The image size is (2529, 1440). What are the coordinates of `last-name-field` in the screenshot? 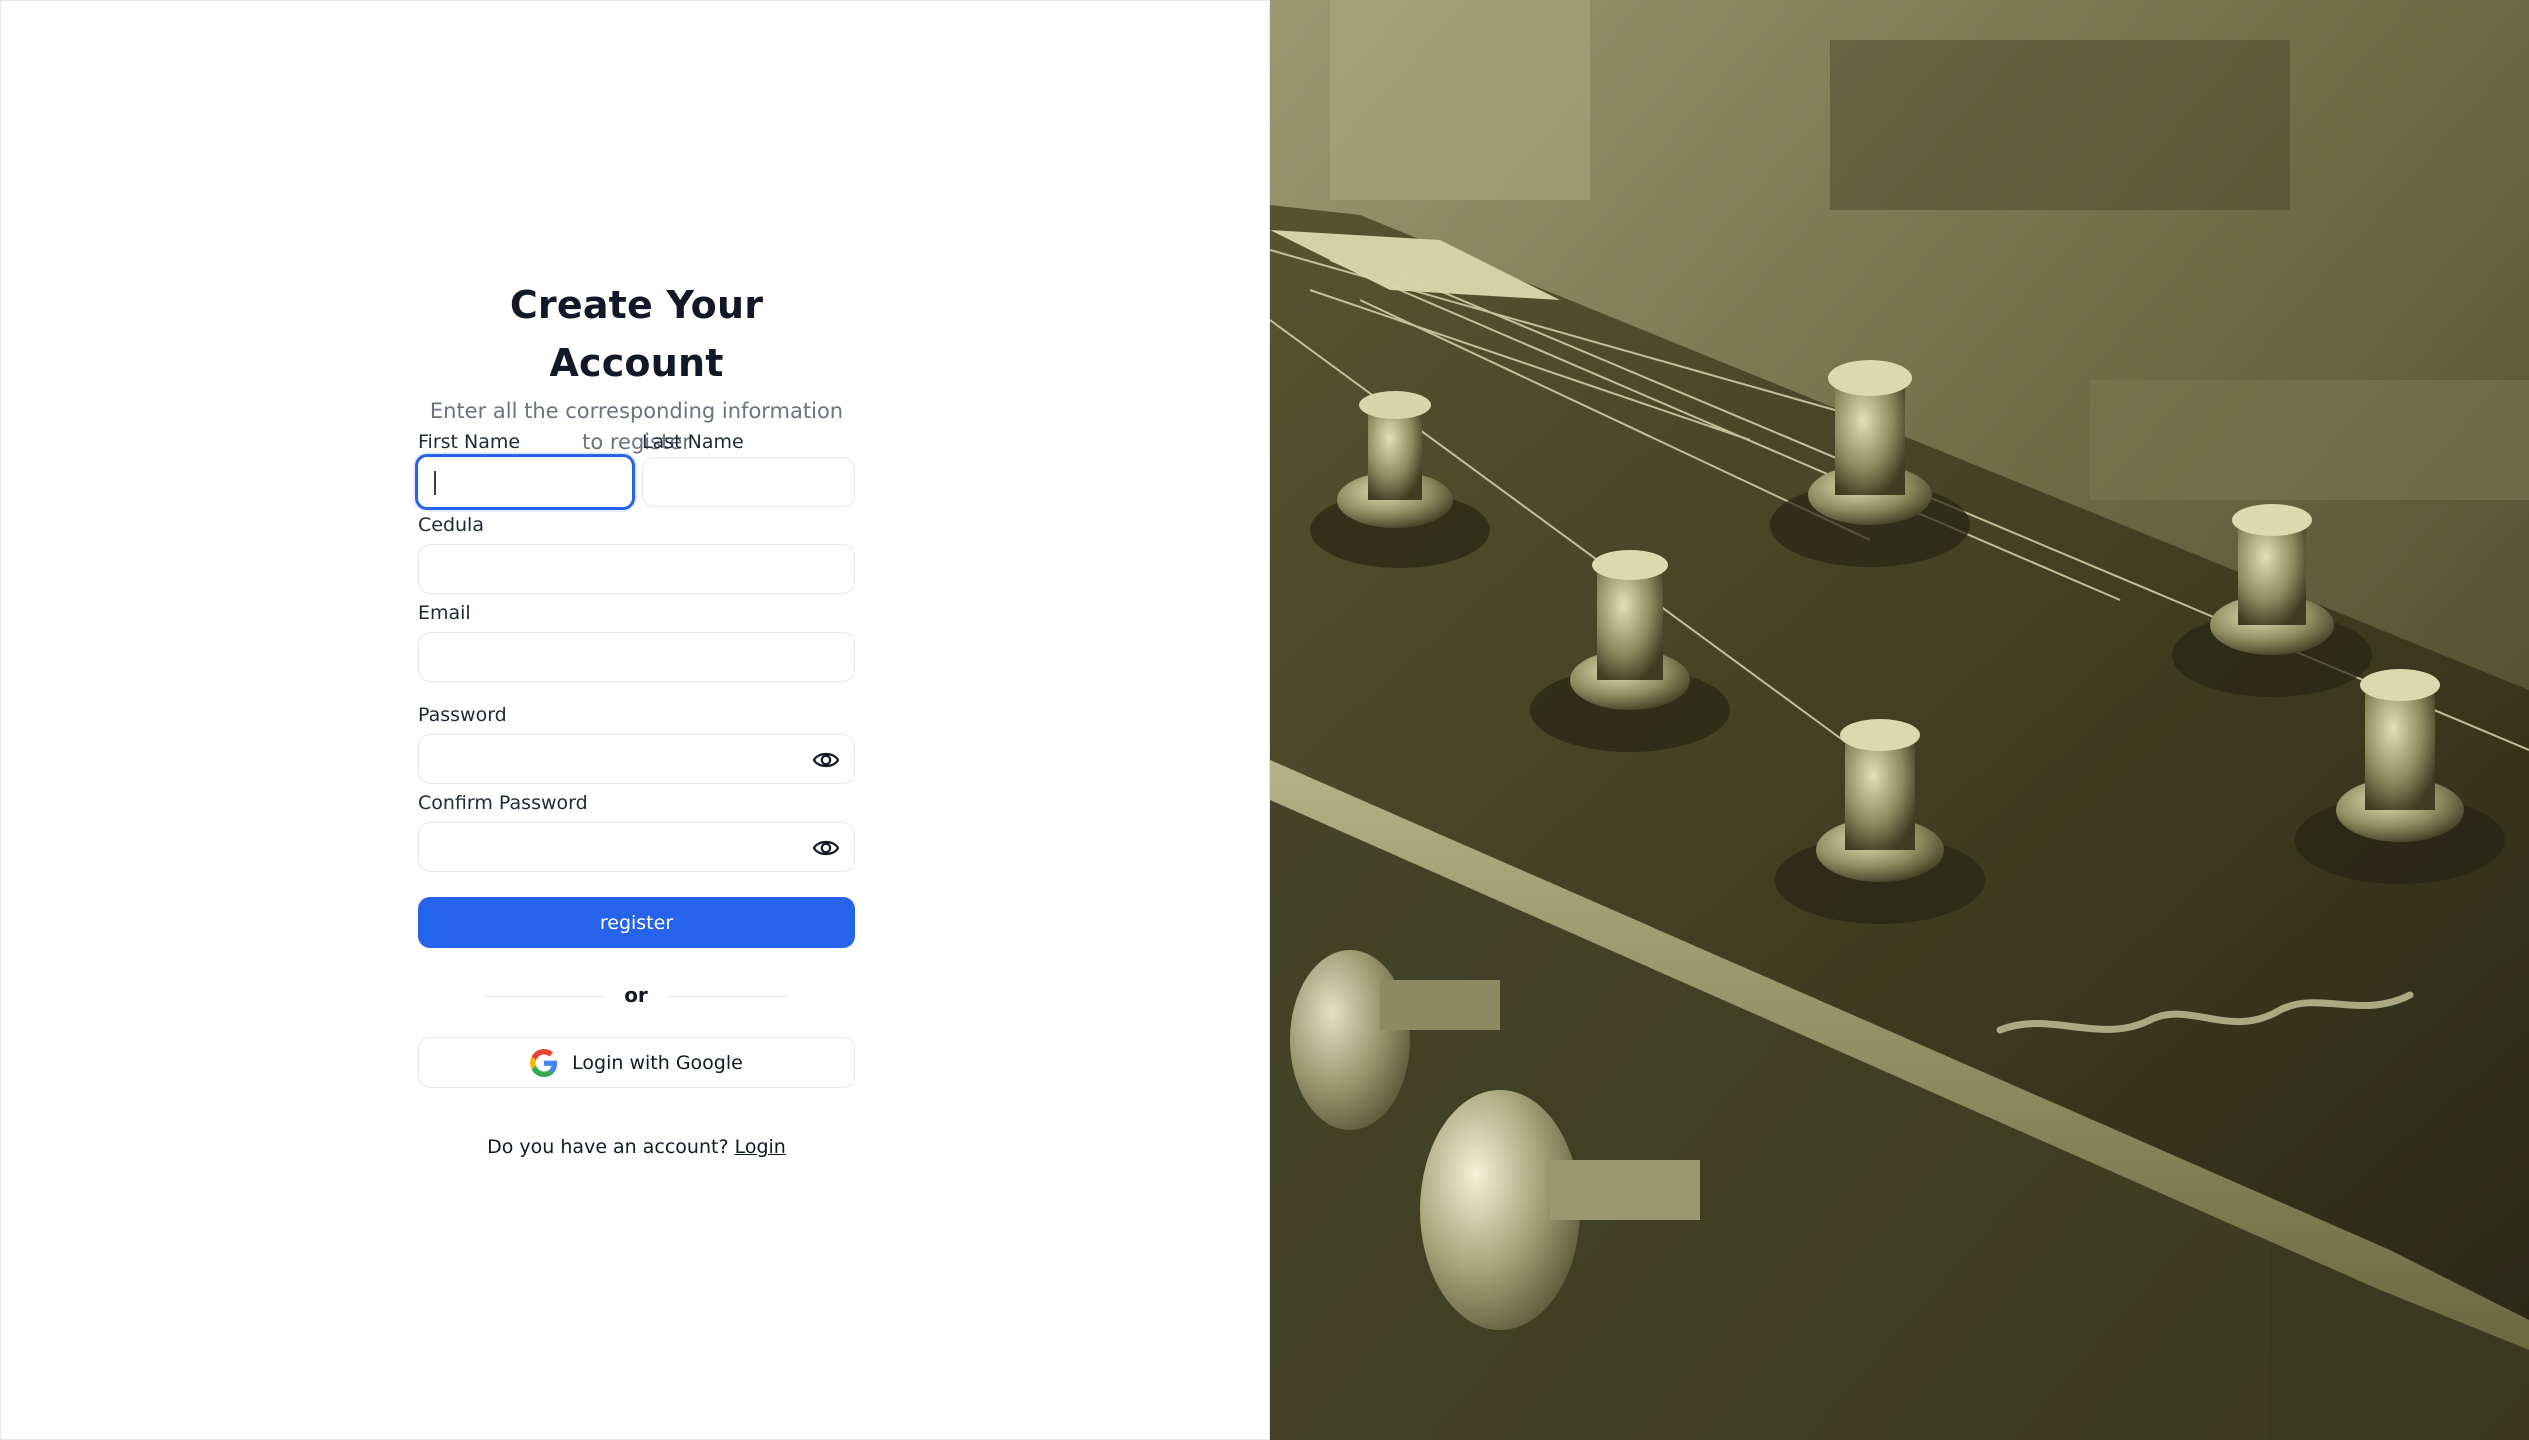 It's located at (748, 482).